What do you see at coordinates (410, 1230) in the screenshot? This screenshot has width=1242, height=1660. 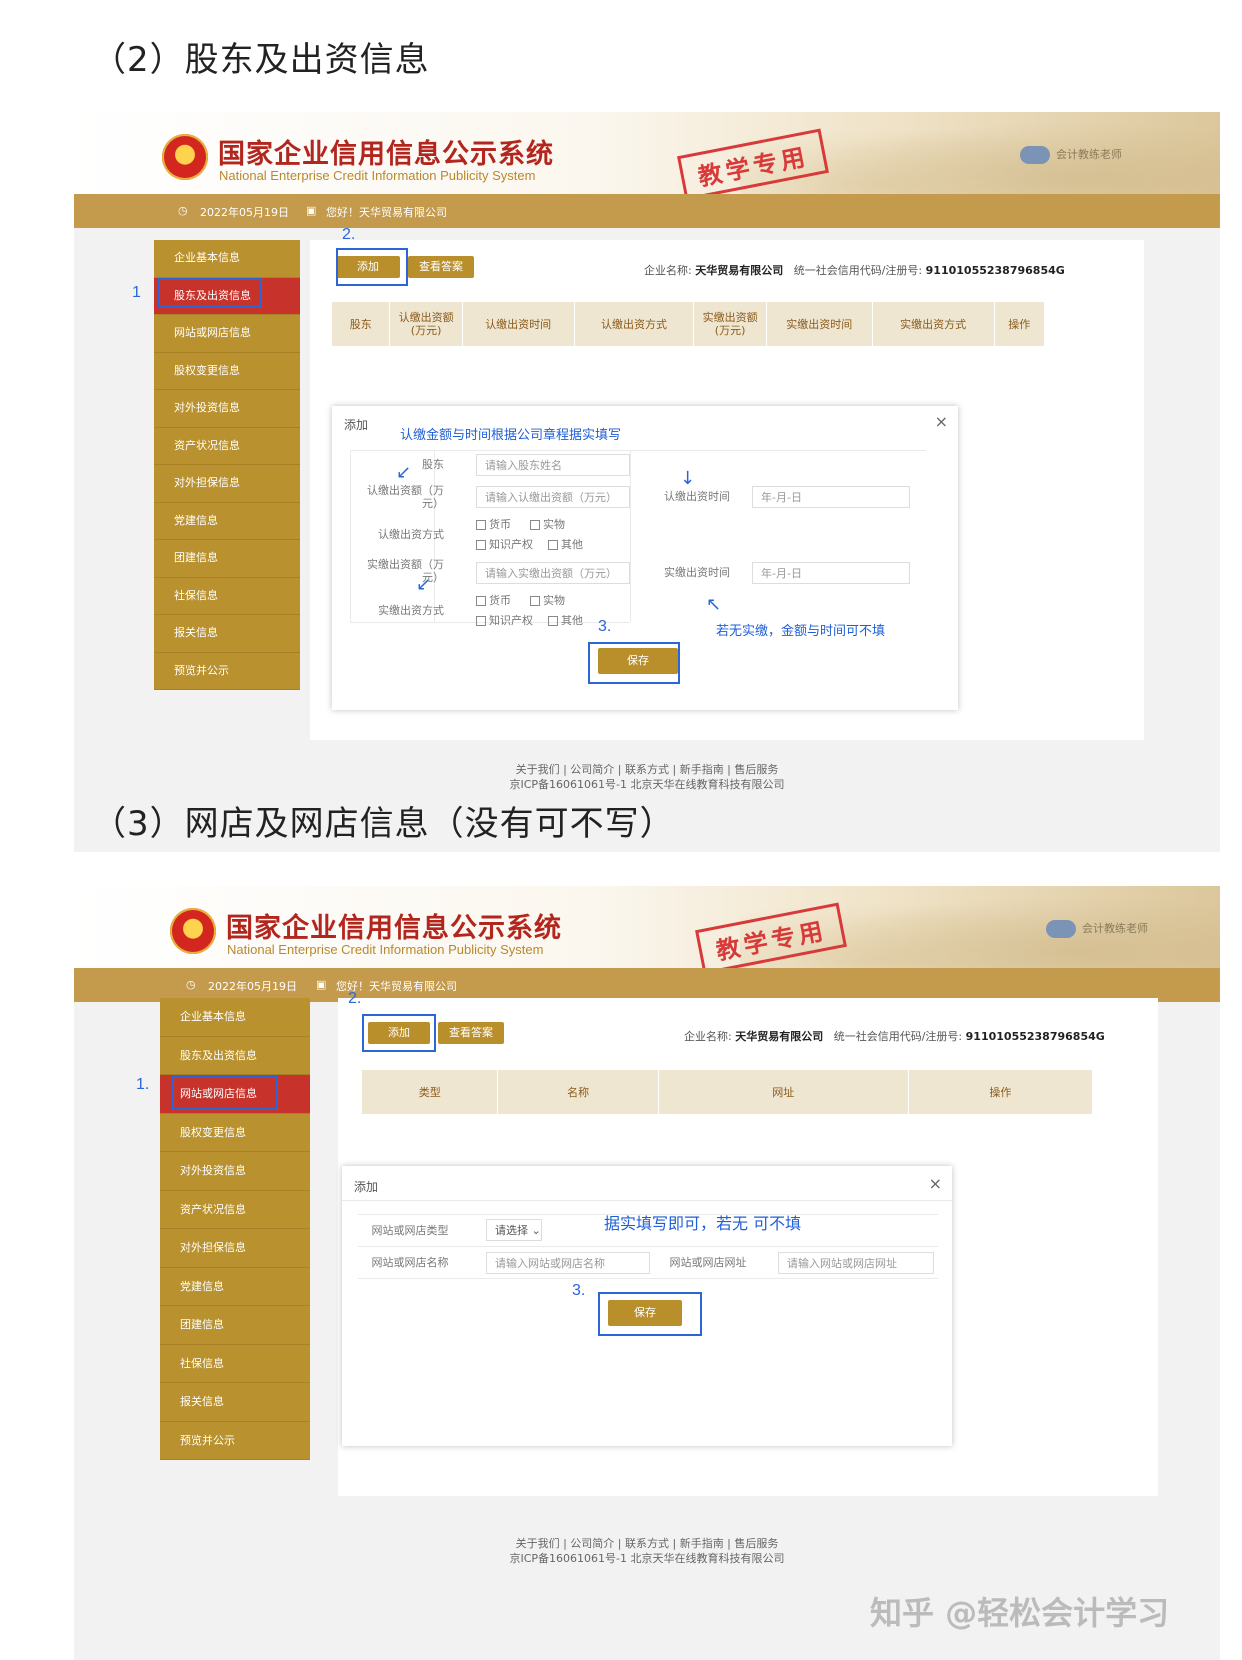 I see `site-type-label: 网站或网店类型` at bounding box center [410, 1230].